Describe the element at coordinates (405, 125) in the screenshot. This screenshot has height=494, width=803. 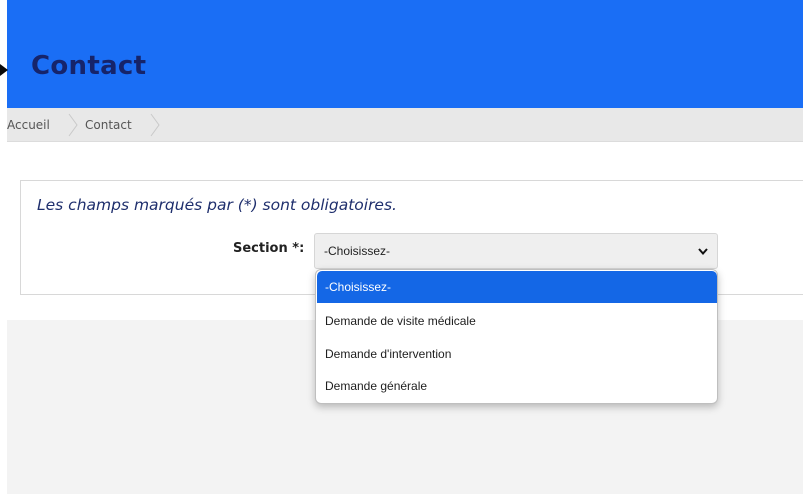
I see `breadcrumb: Accueil Contact` at that location.